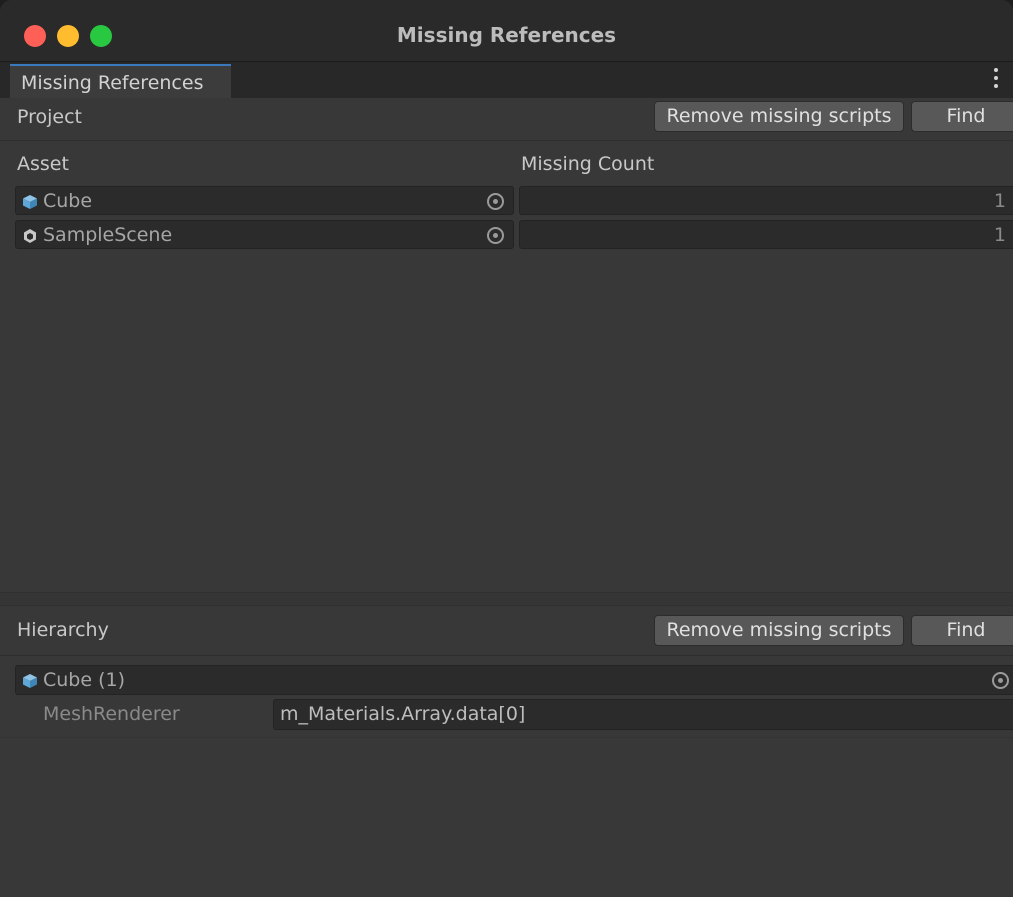  I want to click on property-path: m_Materials.Array.data[0], so click(403, 714).